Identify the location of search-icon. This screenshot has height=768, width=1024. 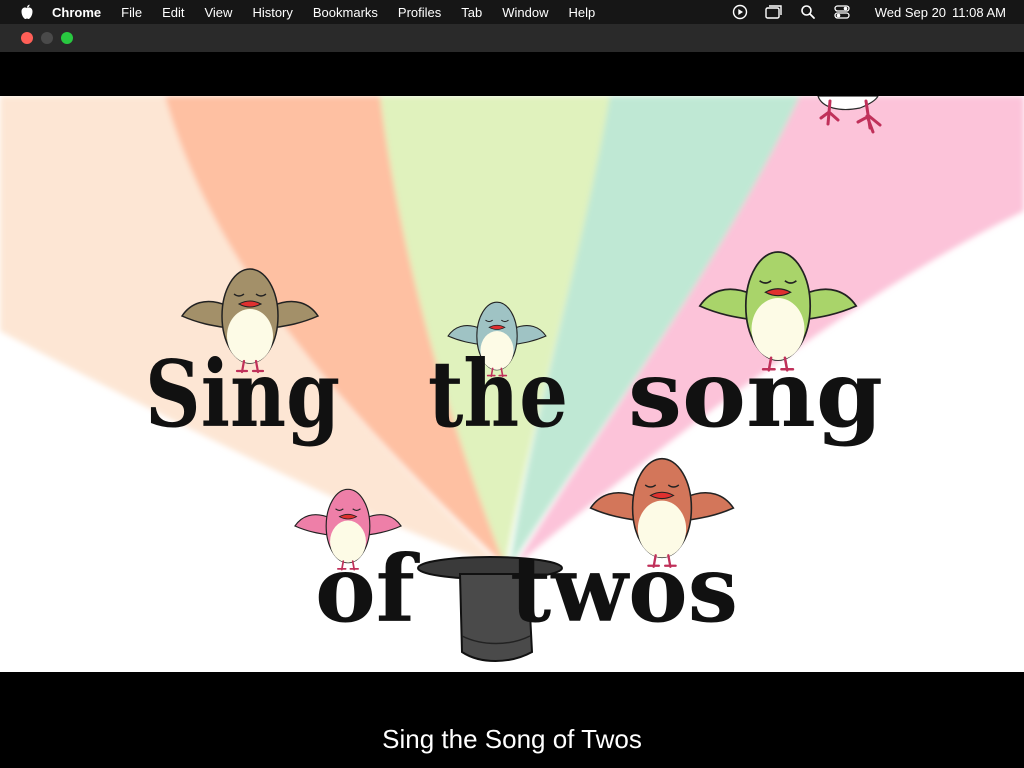
(808, 12).